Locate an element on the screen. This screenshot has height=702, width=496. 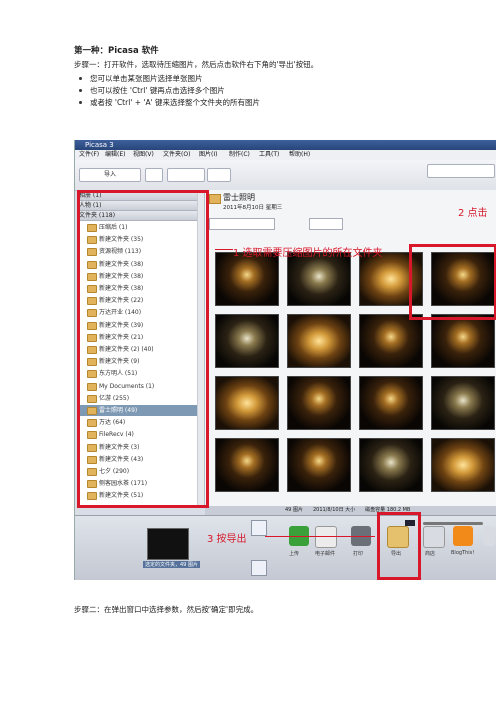
bullet-item-2: 也可以按住 'Ctrl' 键再点击选择多个图片 is located at coordinates (152, 91).